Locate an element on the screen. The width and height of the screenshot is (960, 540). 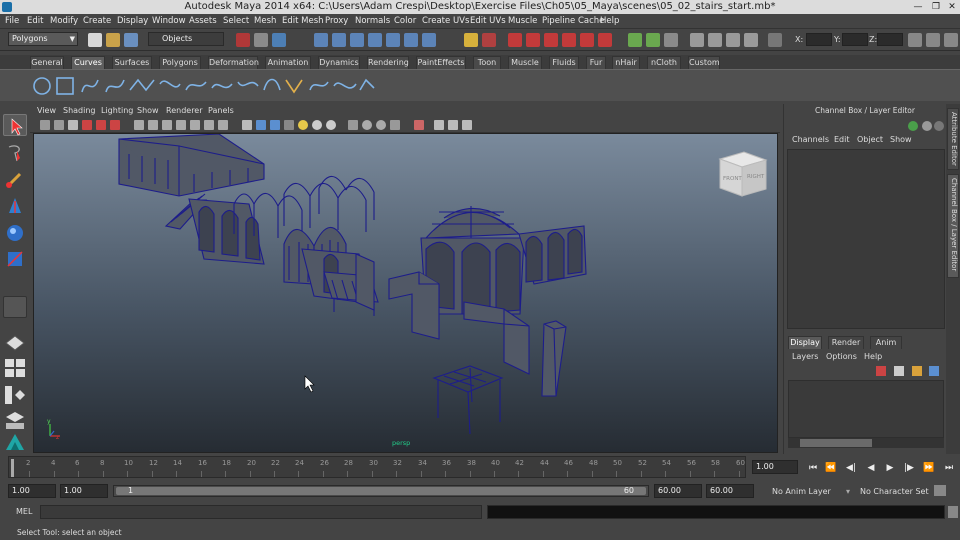
rebuild-curve-icon is located at coordinates (319, 86).